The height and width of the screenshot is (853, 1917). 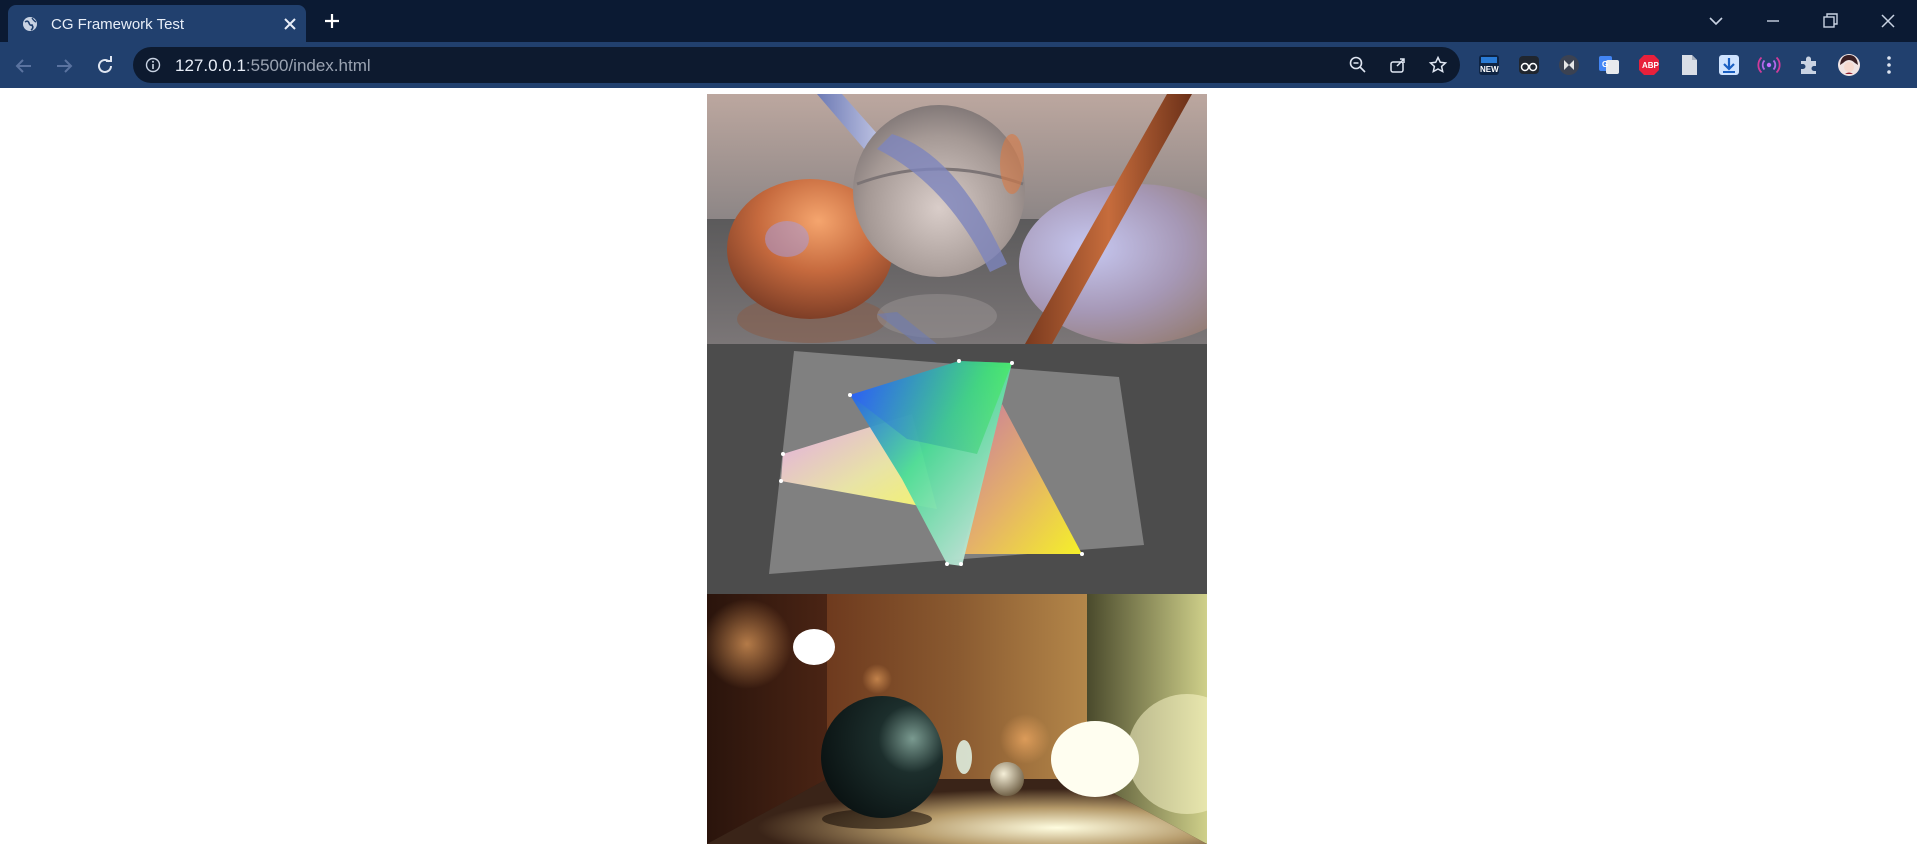 What do you see at coordinates (1489, 69) in the screenshot?
I see `new-badge-label: NEW` at bounding box center [1489, 69].